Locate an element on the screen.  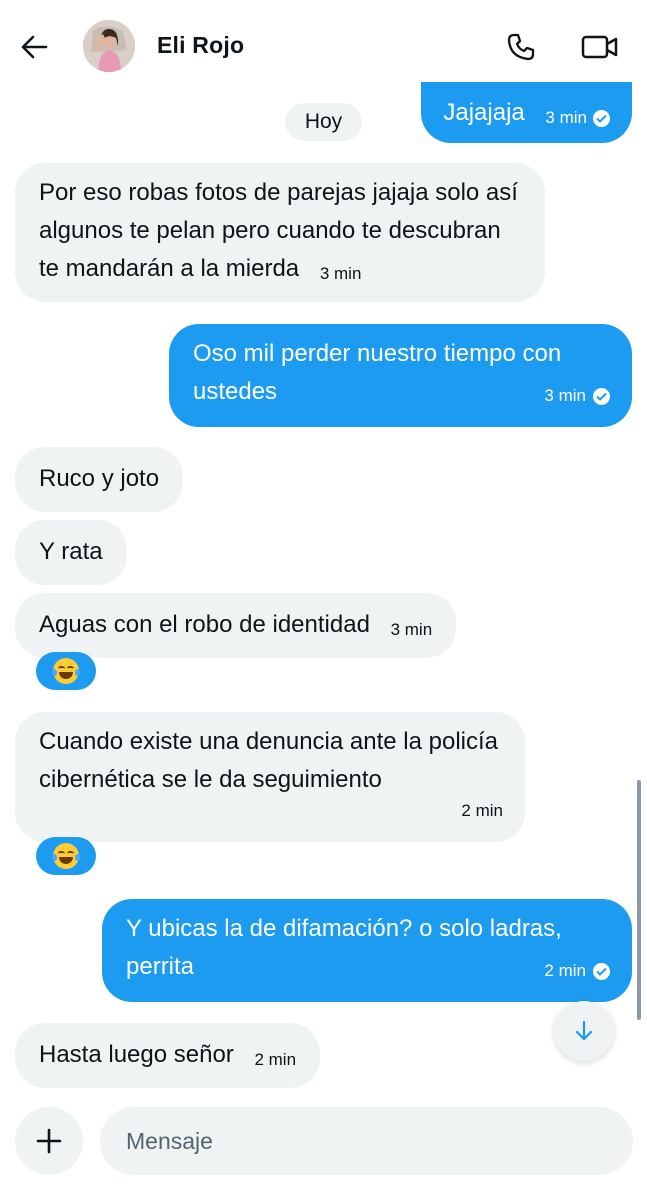
scrollbar is located at coordinates (639, 900).